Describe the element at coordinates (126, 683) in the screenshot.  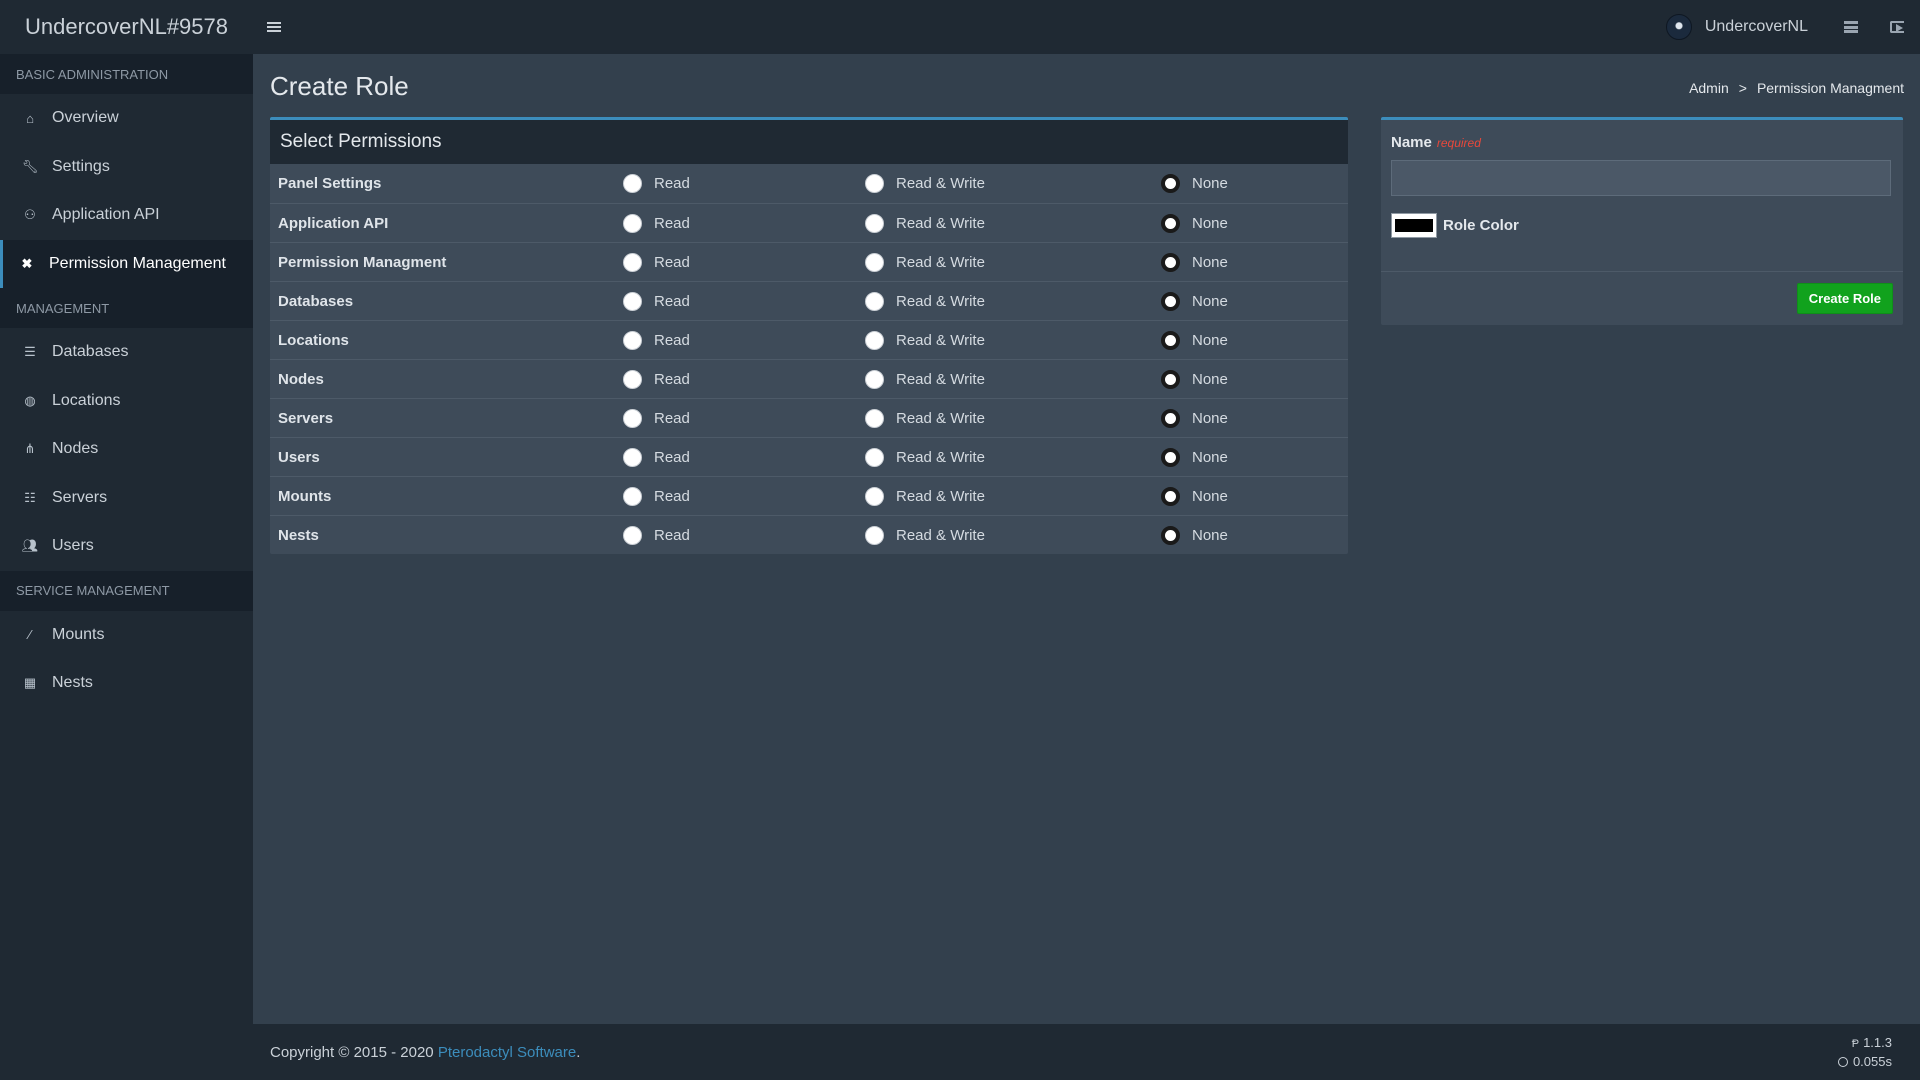
I see `sidebar-item-nests: ▦ Nests` at that location.